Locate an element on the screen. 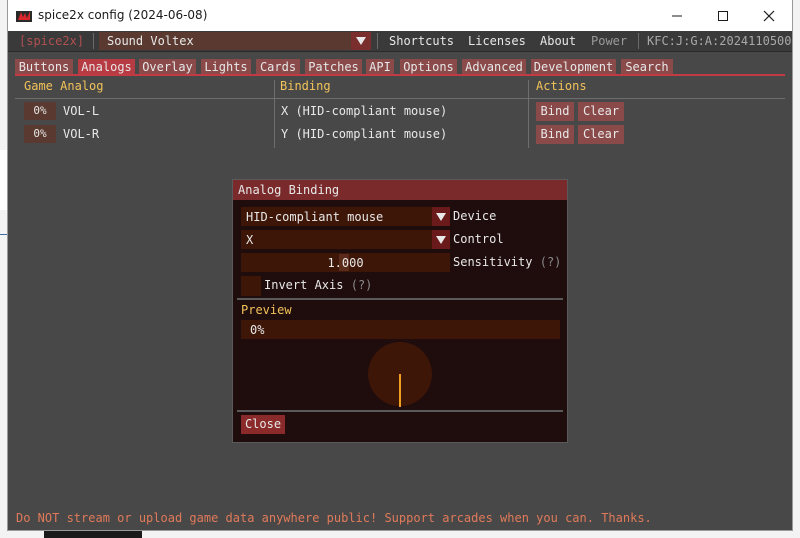 This screenshot has height=538, width=800. sensitivity-help-icon: (?) is located at coordinates (551, 262).